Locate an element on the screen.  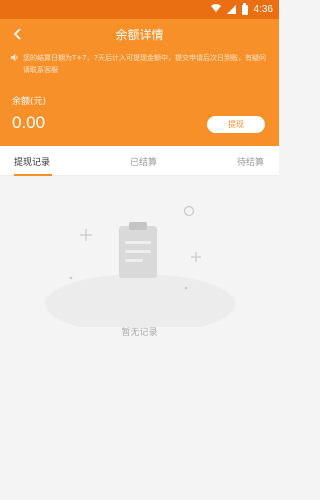
system-nav-bar is located at coordinates (139, 493).